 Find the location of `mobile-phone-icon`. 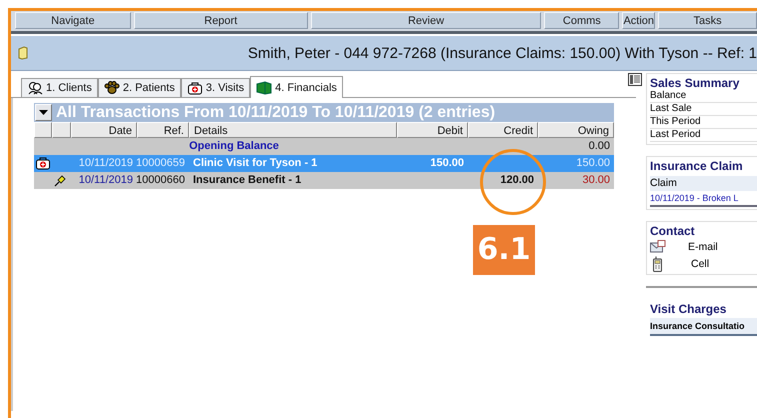

mobile-phone-icon is located at coordinates (657, 264).